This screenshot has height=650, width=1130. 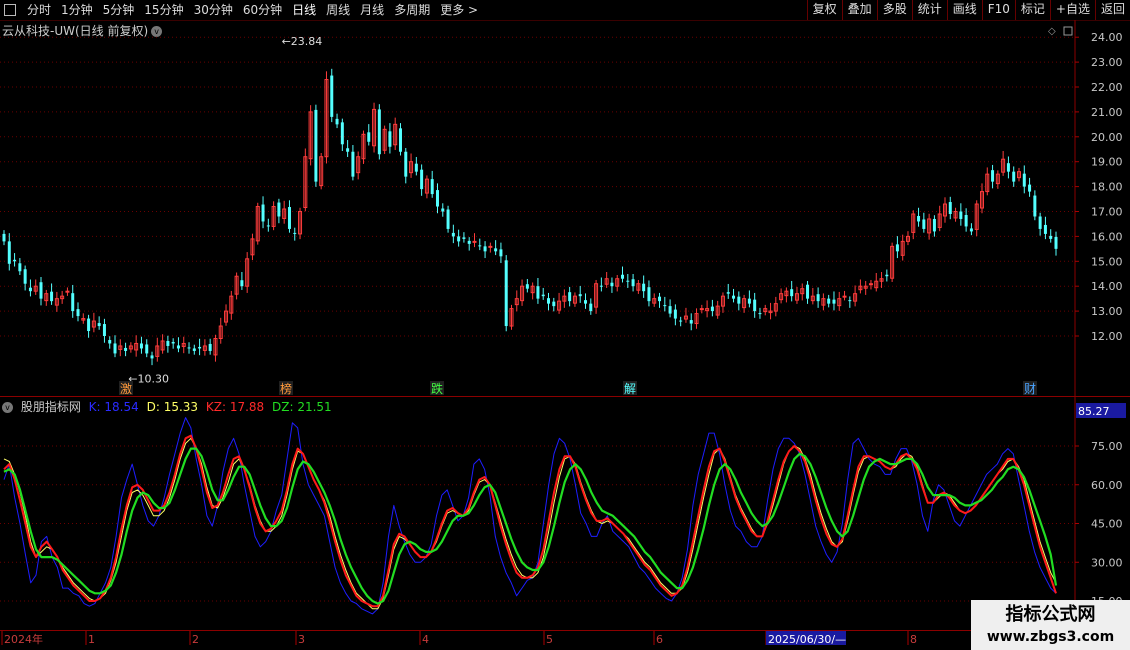 I want to click on price-tick-label: 17.00, so click(x=1107, y=212).